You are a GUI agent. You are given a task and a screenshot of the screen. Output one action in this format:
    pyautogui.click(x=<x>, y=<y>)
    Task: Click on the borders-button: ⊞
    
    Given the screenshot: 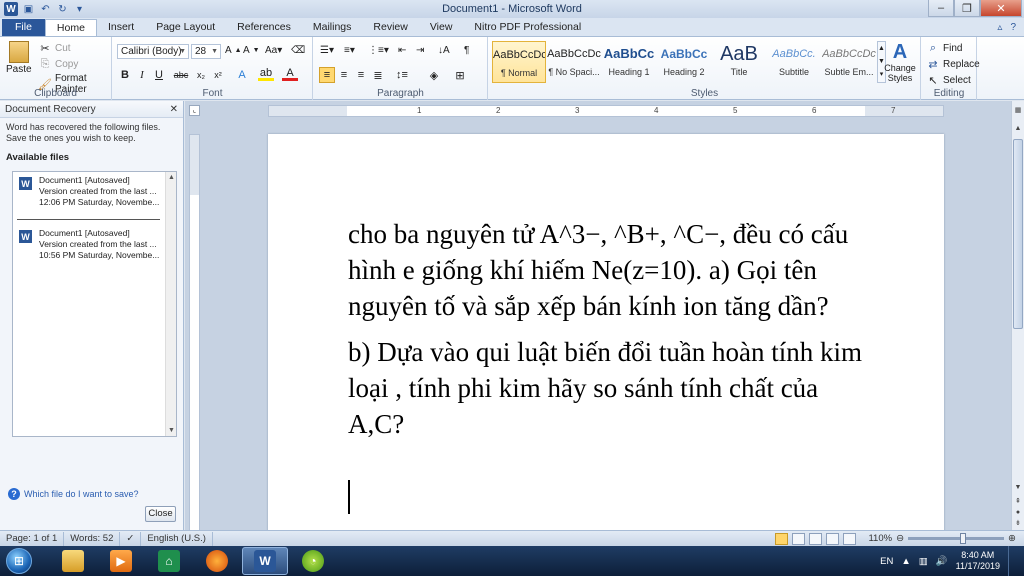 What is the action you would take?
    pyautogui.click(x=460, y=75)
    